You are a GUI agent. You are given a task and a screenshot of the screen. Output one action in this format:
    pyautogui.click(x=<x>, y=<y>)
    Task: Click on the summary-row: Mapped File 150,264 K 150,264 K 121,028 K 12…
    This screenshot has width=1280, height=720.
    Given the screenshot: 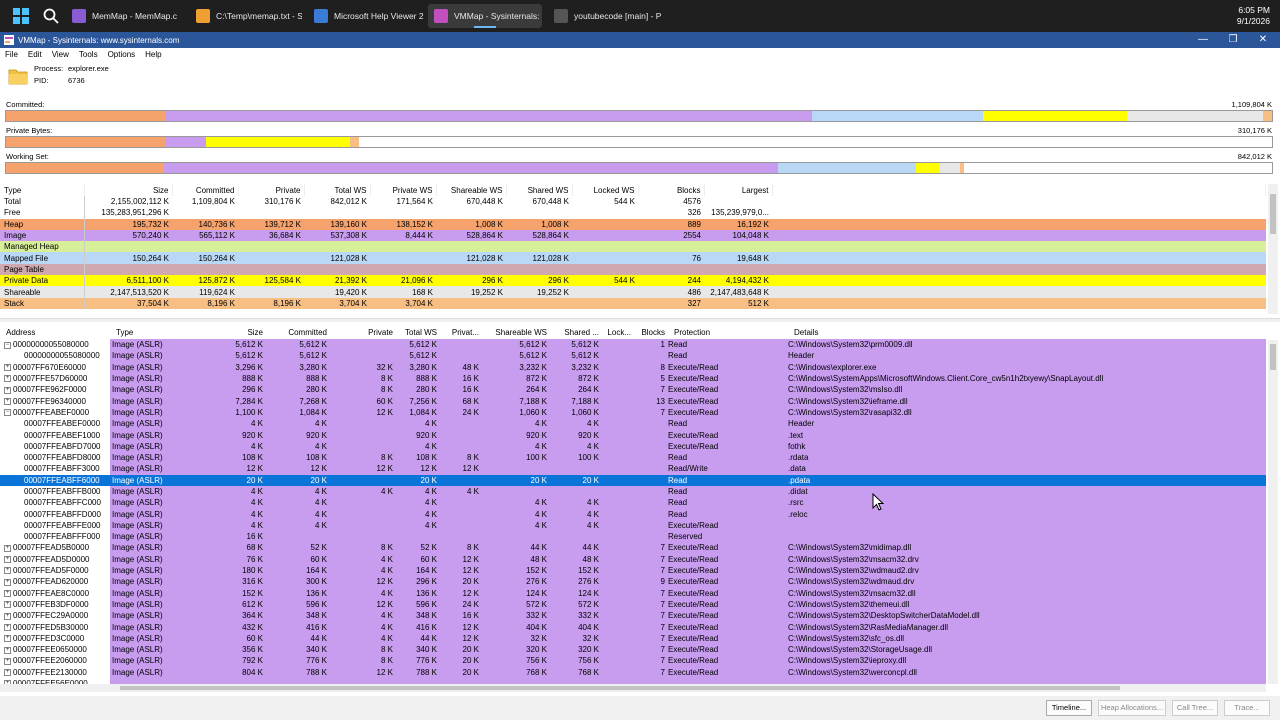 What is the action you would take?
    pyautogui.click(x=633, y=258)
    